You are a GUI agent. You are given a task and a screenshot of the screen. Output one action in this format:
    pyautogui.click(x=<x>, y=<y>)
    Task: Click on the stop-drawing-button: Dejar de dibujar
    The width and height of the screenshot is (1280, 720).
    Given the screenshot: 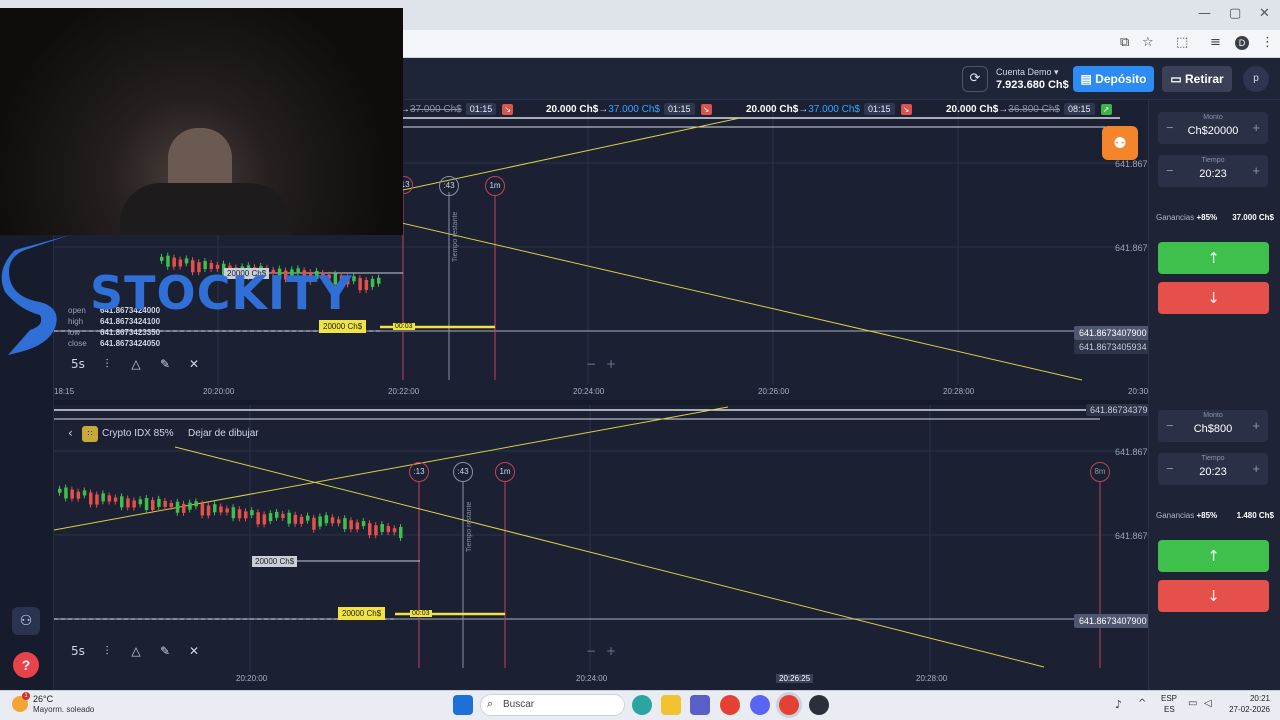 What is the action you would take?
    pyautogui.click(x=223, y=433)
    